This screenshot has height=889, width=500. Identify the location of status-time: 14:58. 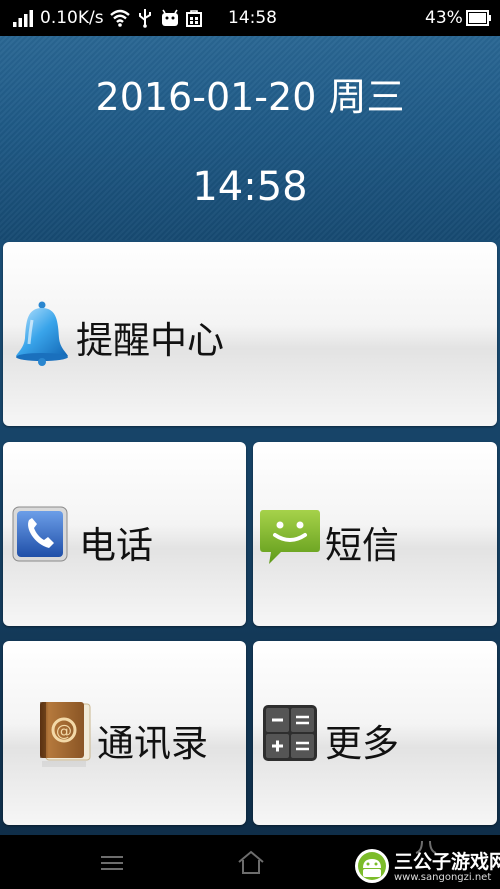
(252, 18).